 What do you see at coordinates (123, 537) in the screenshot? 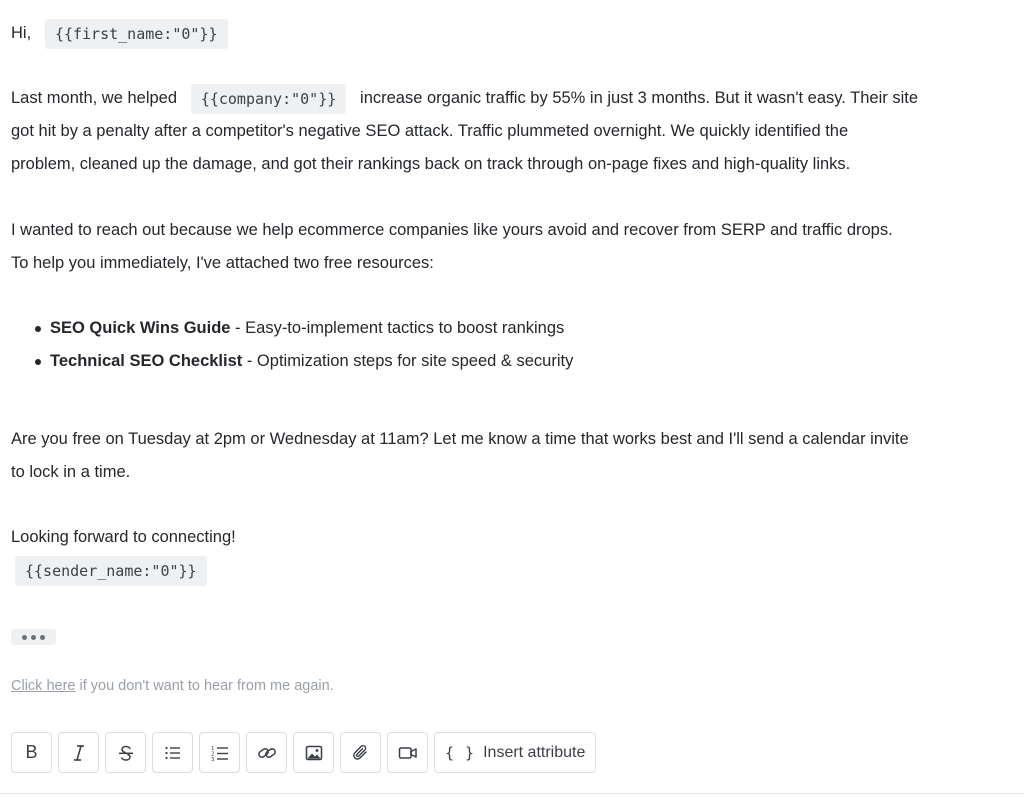
I see `closing-line: Looking forward to connecting!` at bounding box center [123, 537].